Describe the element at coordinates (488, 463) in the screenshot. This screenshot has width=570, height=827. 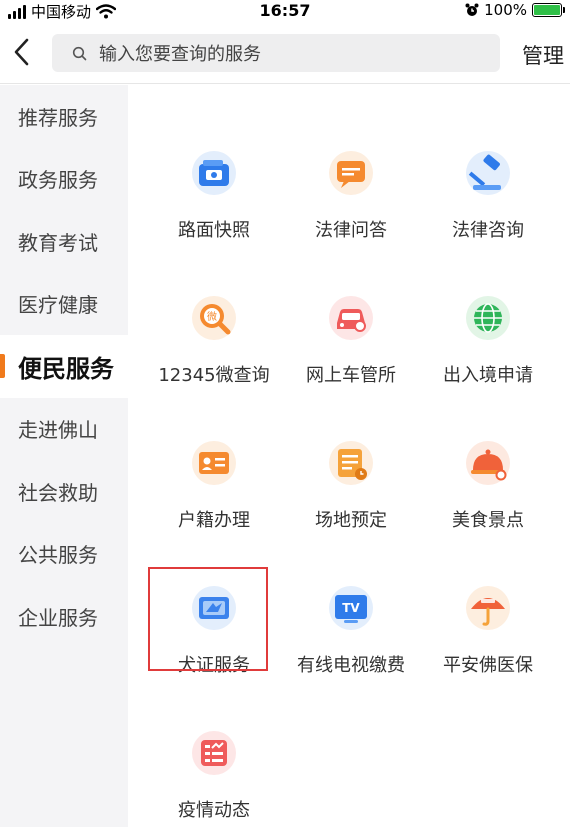
I see `food-cloche-icon` at that location.